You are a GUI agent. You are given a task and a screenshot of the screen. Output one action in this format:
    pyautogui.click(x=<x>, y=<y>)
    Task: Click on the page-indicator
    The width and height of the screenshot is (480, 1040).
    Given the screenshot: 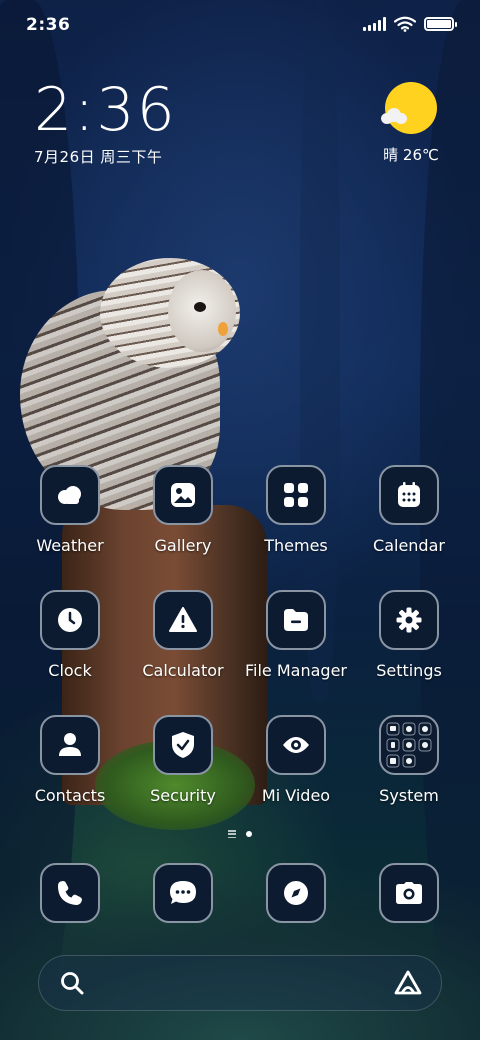 What is the action you would take?
    pyautogui.click(x=240, y=834)
    